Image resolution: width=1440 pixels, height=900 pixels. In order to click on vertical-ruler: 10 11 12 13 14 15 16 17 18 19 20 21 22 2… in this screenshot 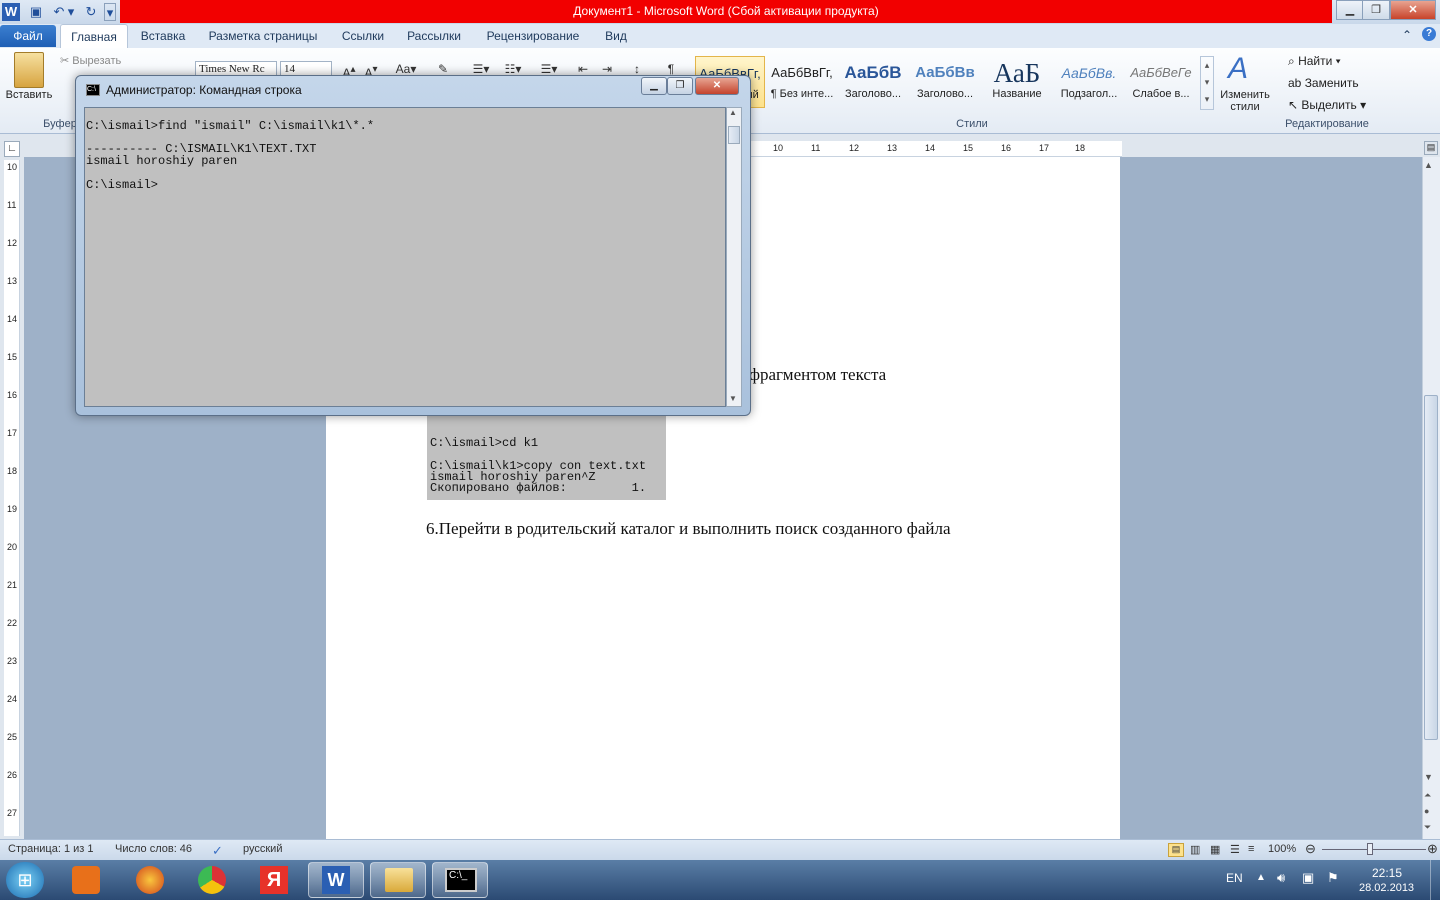, I will do `click(12, 498)`.